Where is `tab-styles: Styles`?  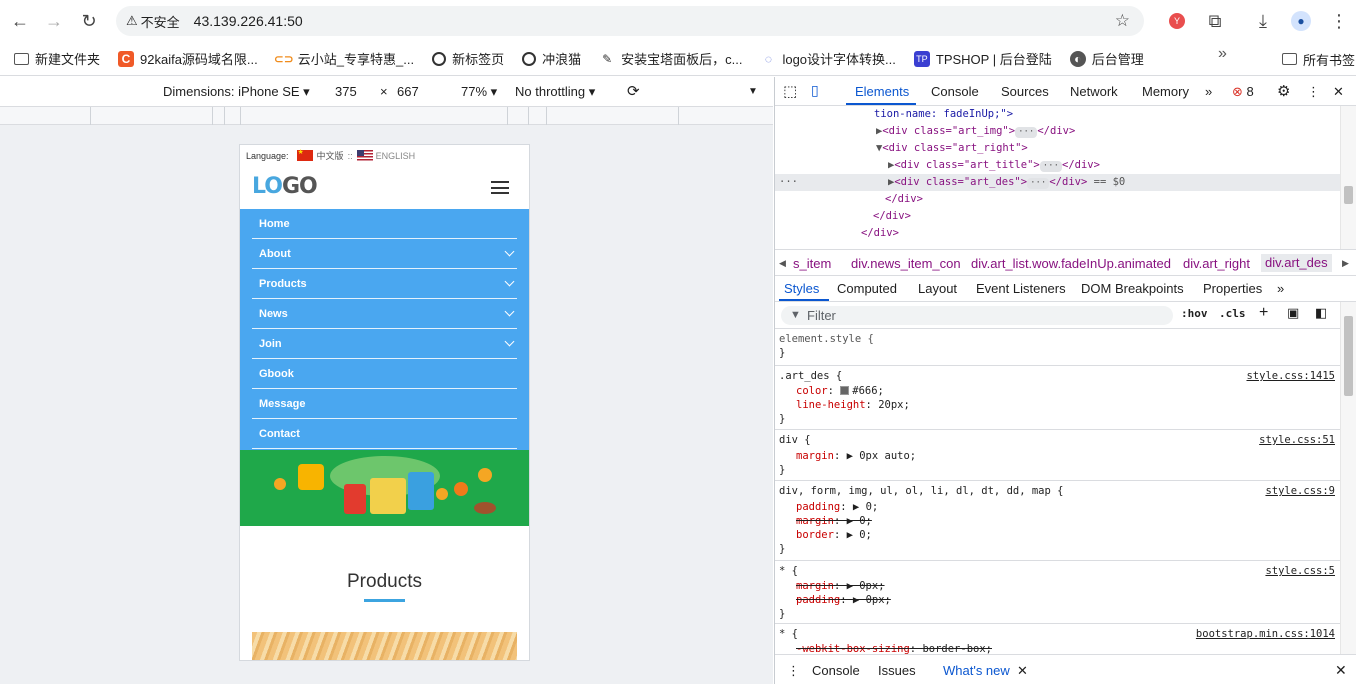
tab-styles: Styles is located at coordinates (801, 288).